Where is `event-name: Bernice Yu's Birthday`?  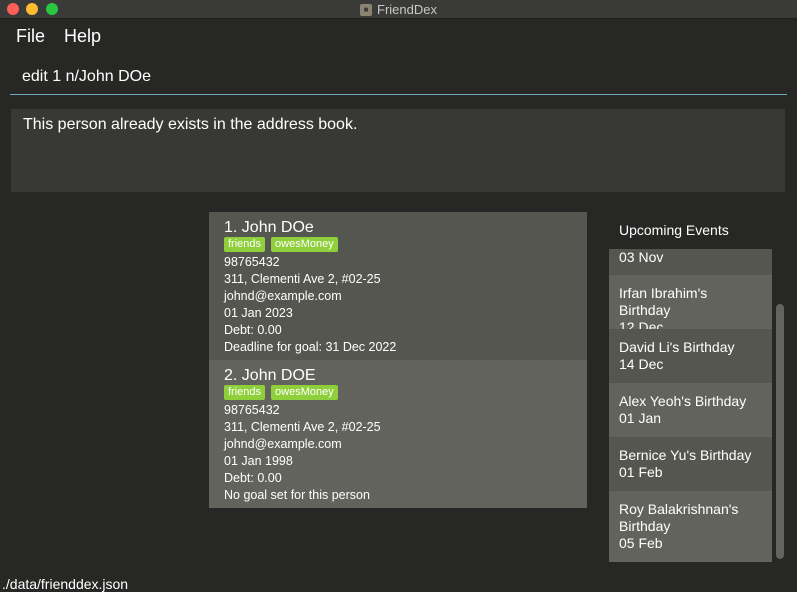
event-name: Bernice Yu's Birthday is located at coordinates (685, 455).